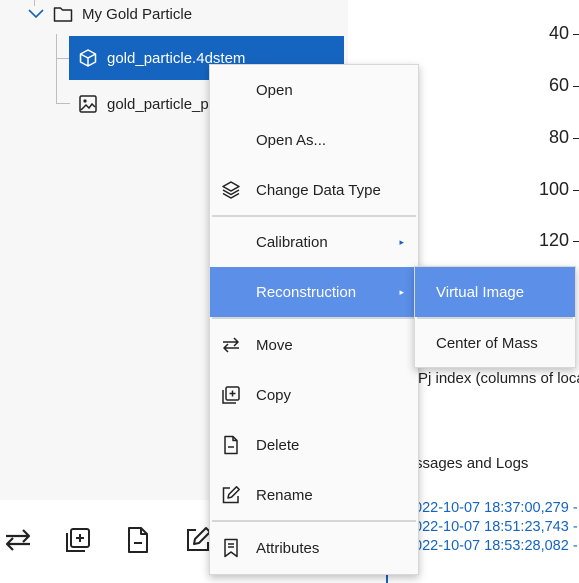 The height and width of the screenshot is (583, 579). I want to click on log-line: 022-10-07 18:53:28,082 -, so click(496, 546).